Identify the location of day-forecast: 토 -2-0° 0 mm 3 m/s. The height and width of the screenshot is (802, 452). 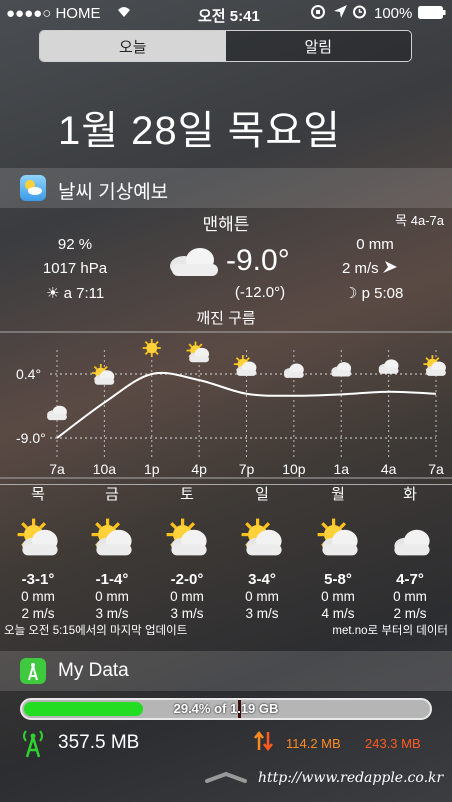
(187, 554).